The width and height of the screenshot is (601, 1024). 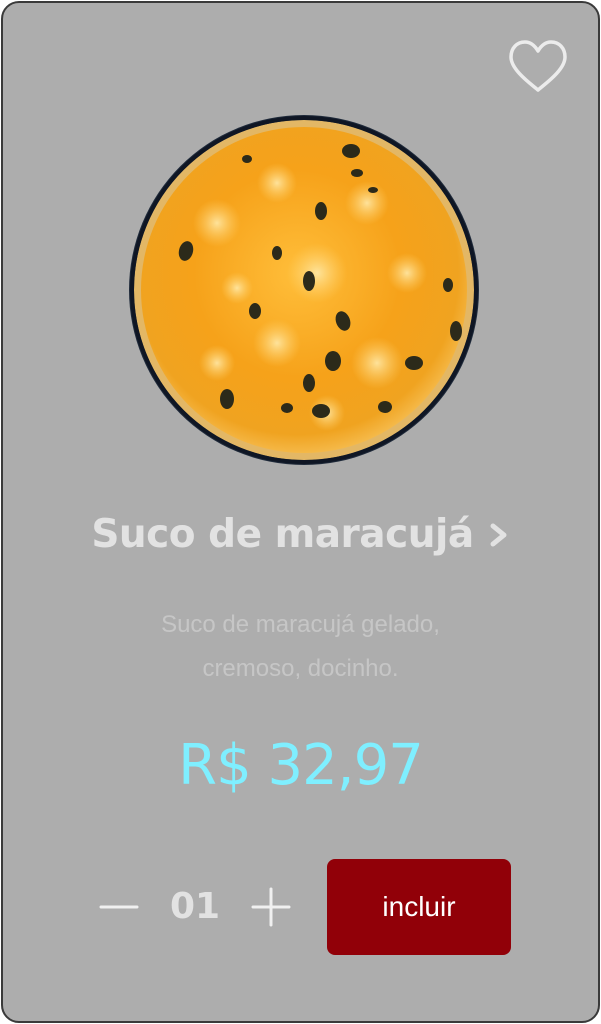 I want to click on favorite-button, so click(x=538, y=67).